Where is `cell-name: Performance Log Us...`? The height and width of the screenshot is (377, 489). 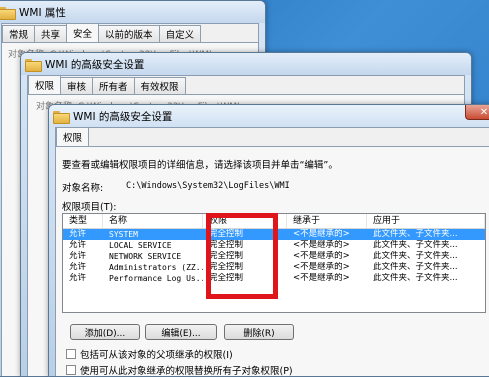 cell-name: Performance Log Us... is located at coordinates (156, 278).